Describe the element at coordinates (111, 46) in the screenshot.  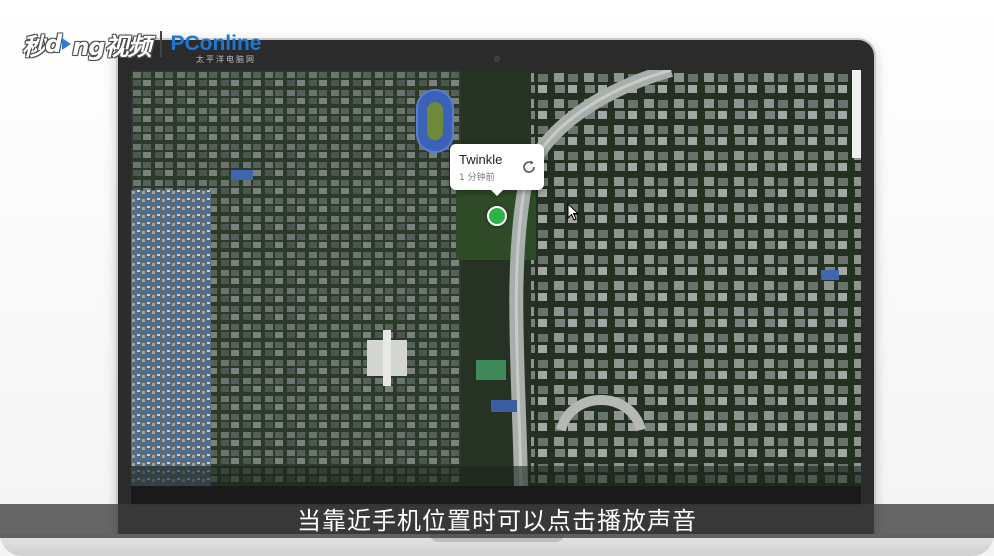
I see `brand-left-part3: ng视频` at that location.